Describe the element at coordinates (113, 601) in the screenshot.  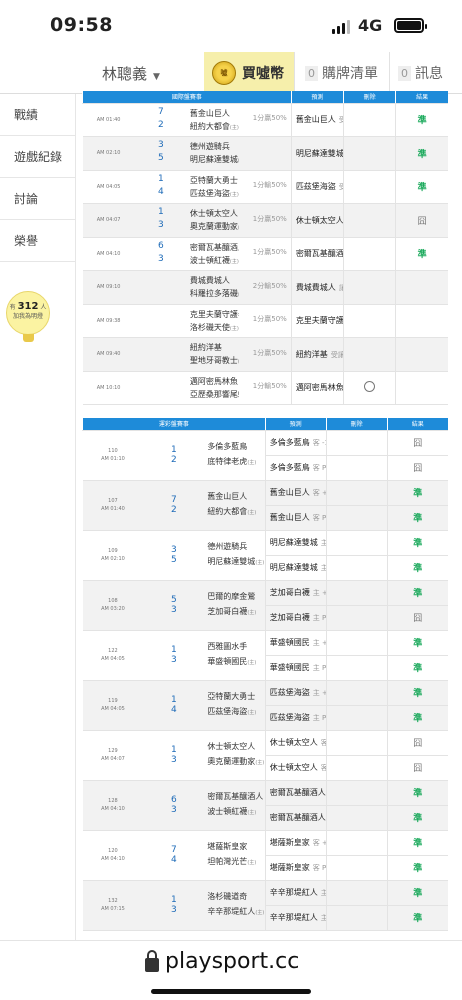
I see `game-code: 108` at that location.